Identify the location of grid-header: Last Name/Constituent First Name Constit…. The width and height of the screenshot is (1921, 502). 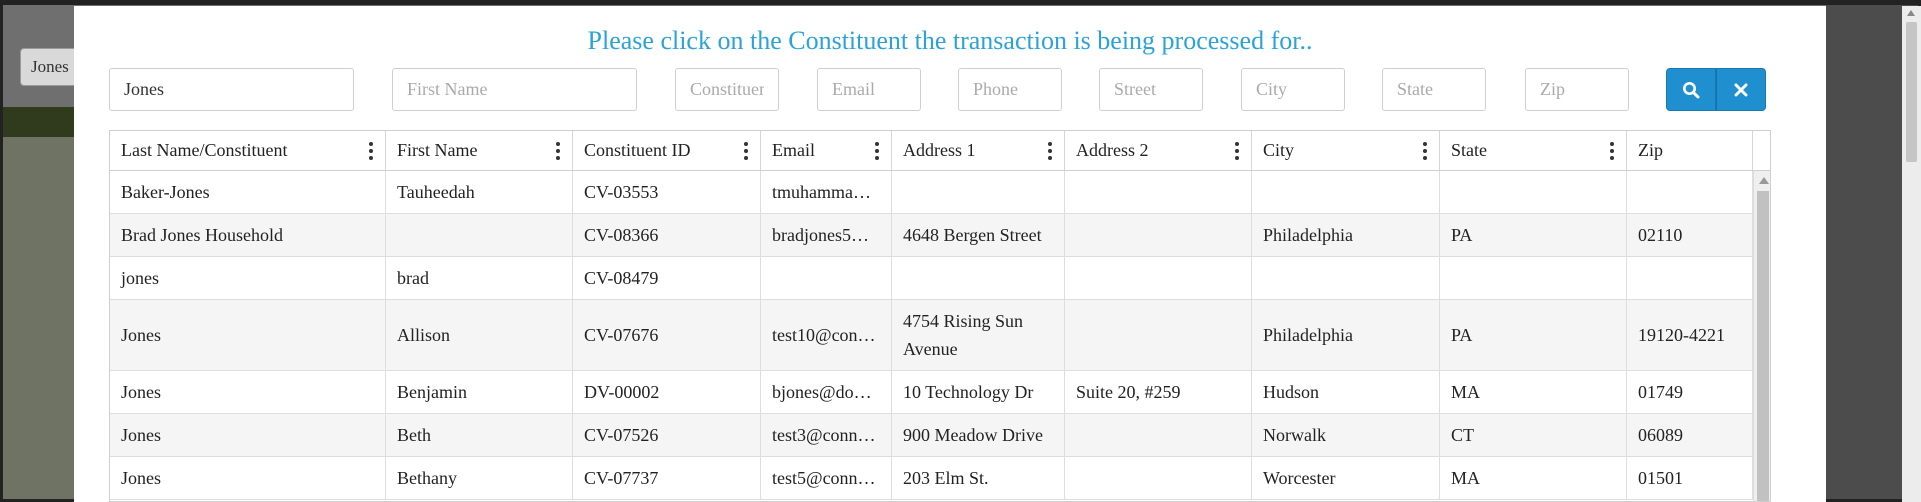
(940, 151).